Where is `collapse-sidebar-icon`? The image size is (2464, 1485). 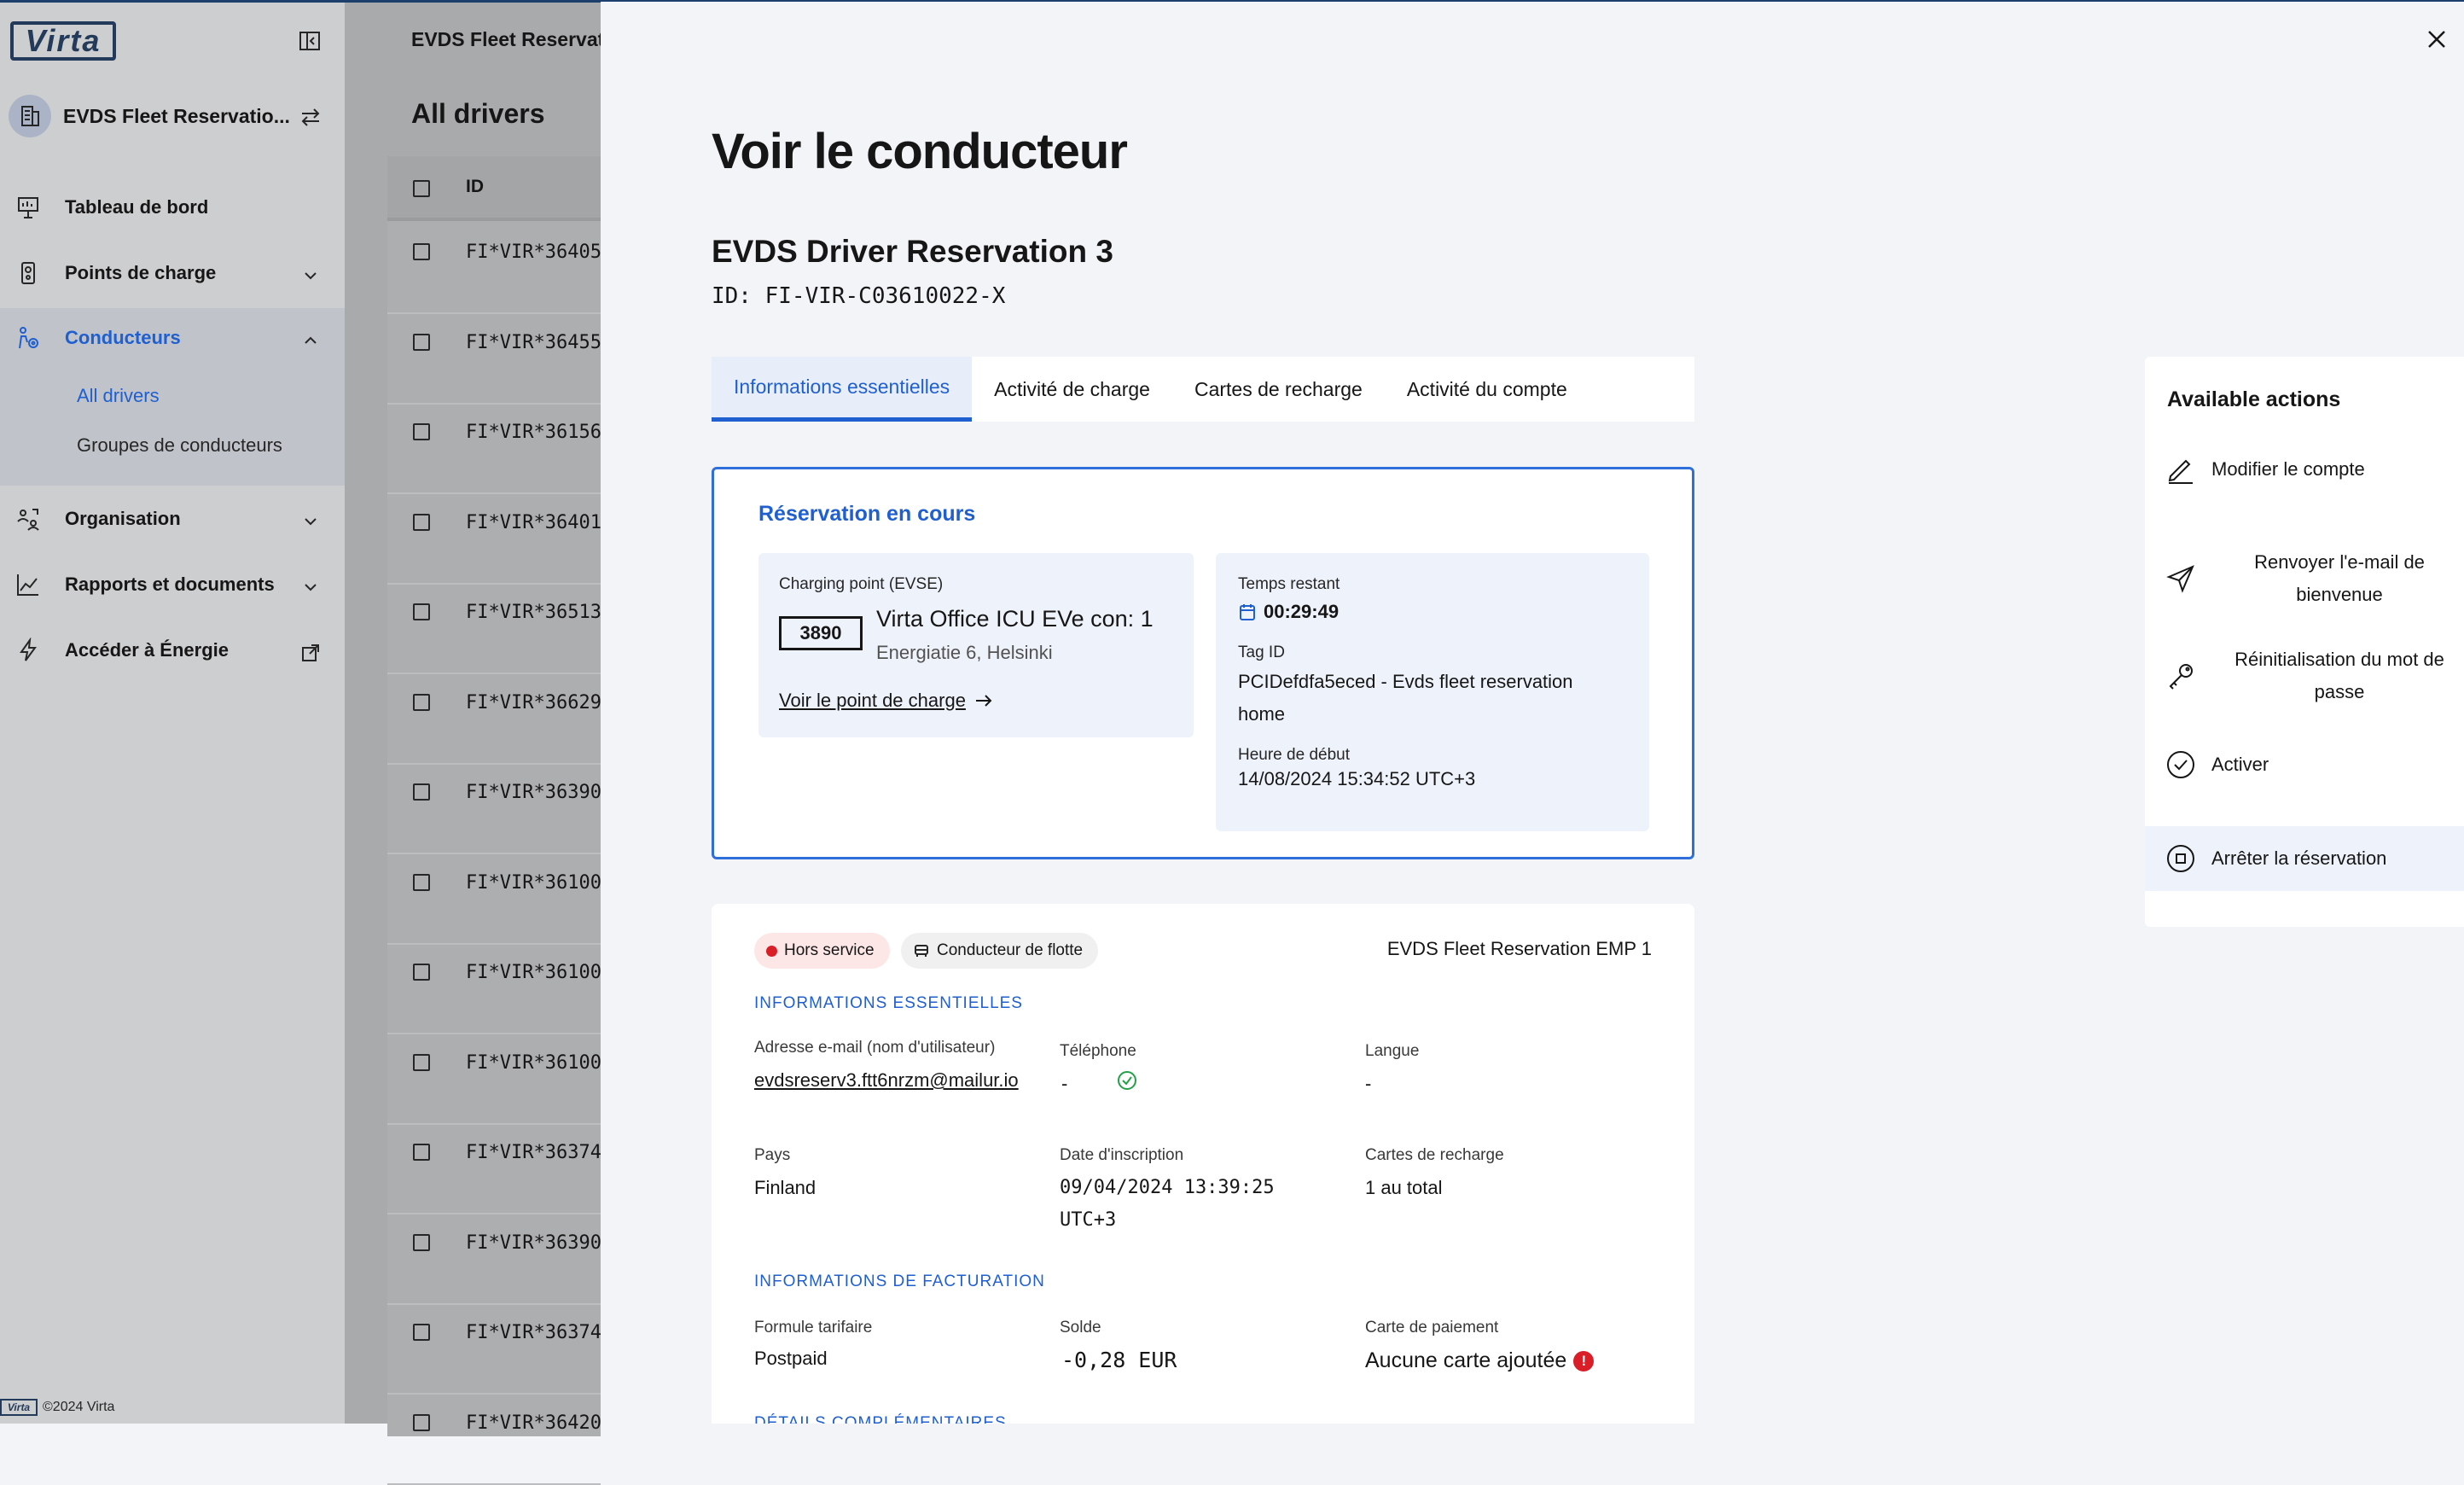
collapse-sidebar-icon is located at coordinates (310, 41).